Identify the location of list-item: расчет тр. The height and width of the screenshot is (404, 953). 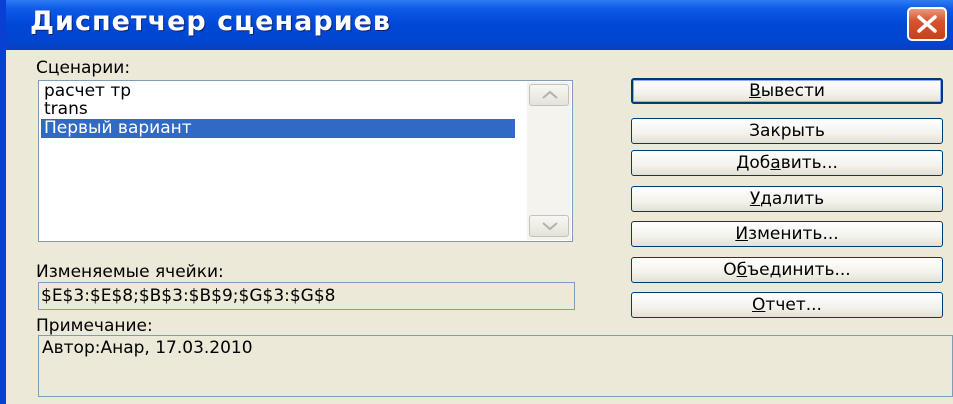
(278, 91).